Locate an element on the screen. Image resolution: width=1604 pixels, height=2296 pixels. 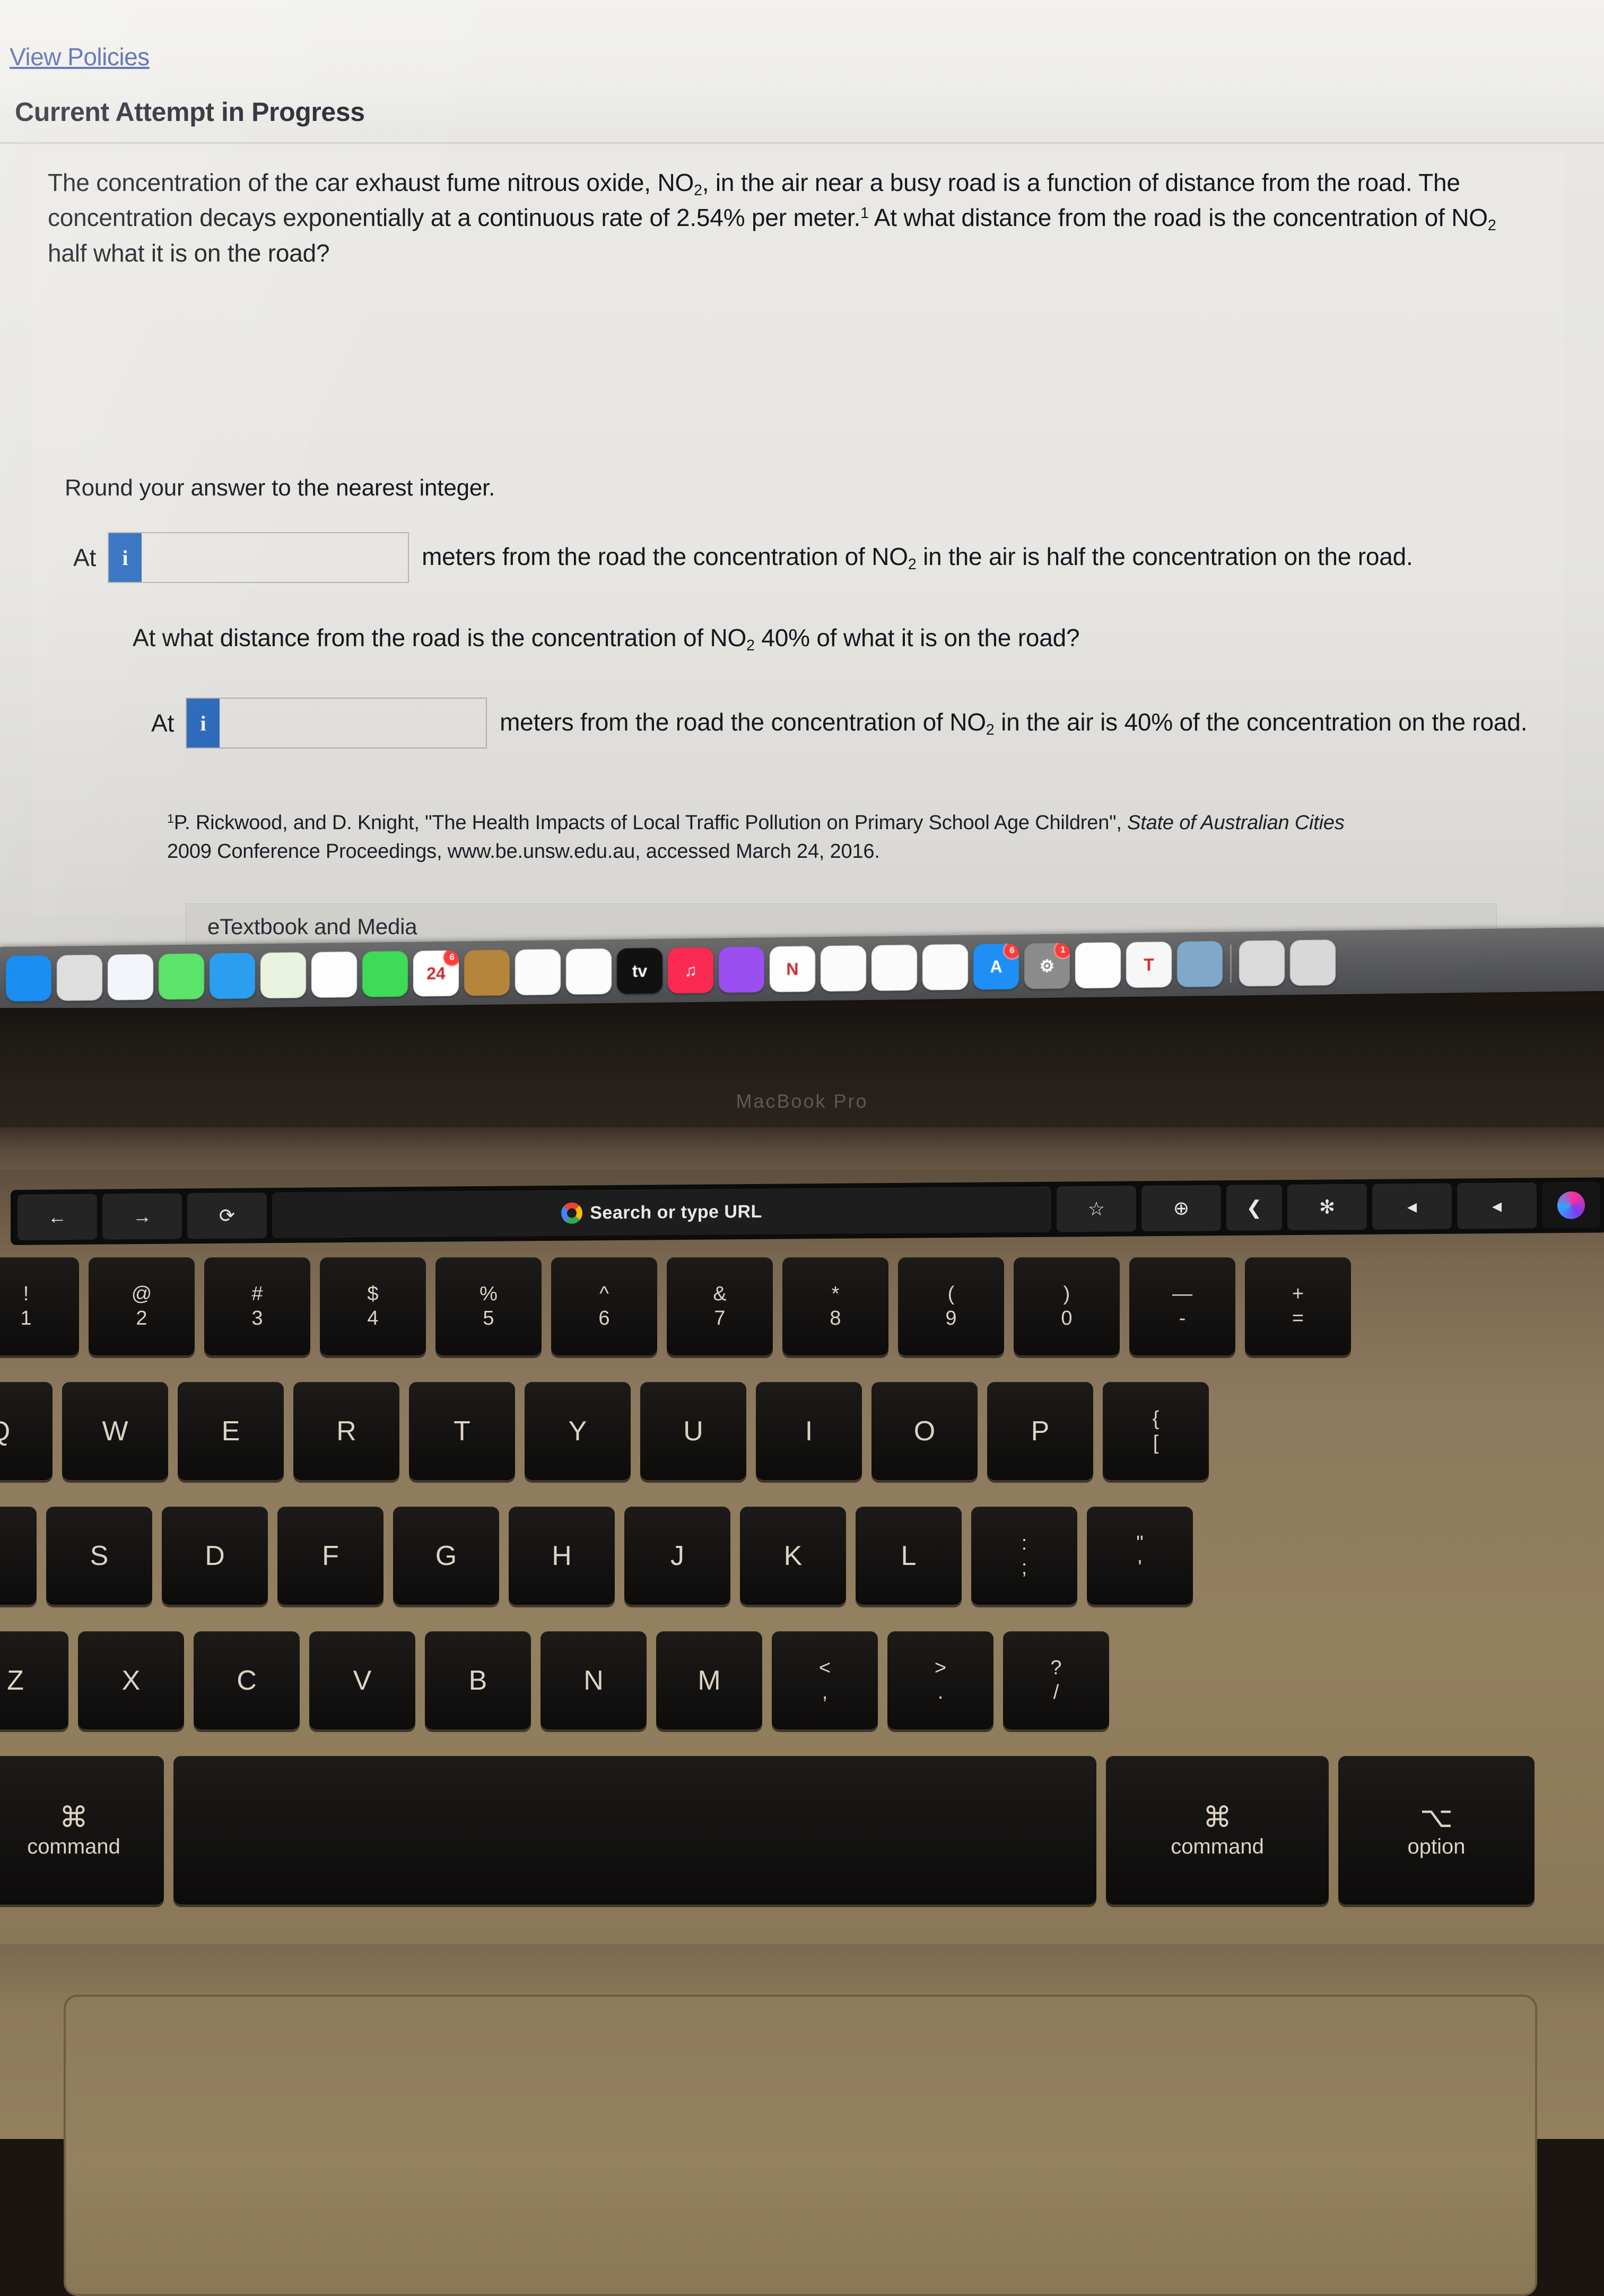
key-8: * 8 is located at coordinates (835, 1306).